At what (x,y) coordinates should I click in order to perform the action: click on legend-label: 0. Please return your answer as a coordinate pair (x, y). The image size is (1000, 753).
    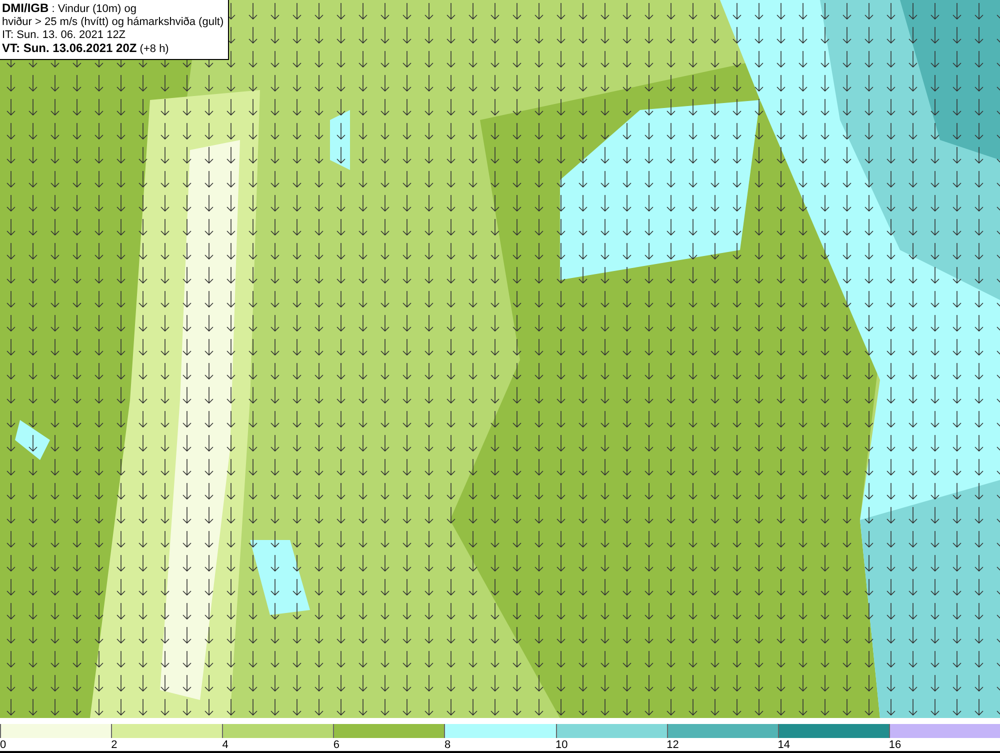
    Looking at the image, I should click on (3, 744).